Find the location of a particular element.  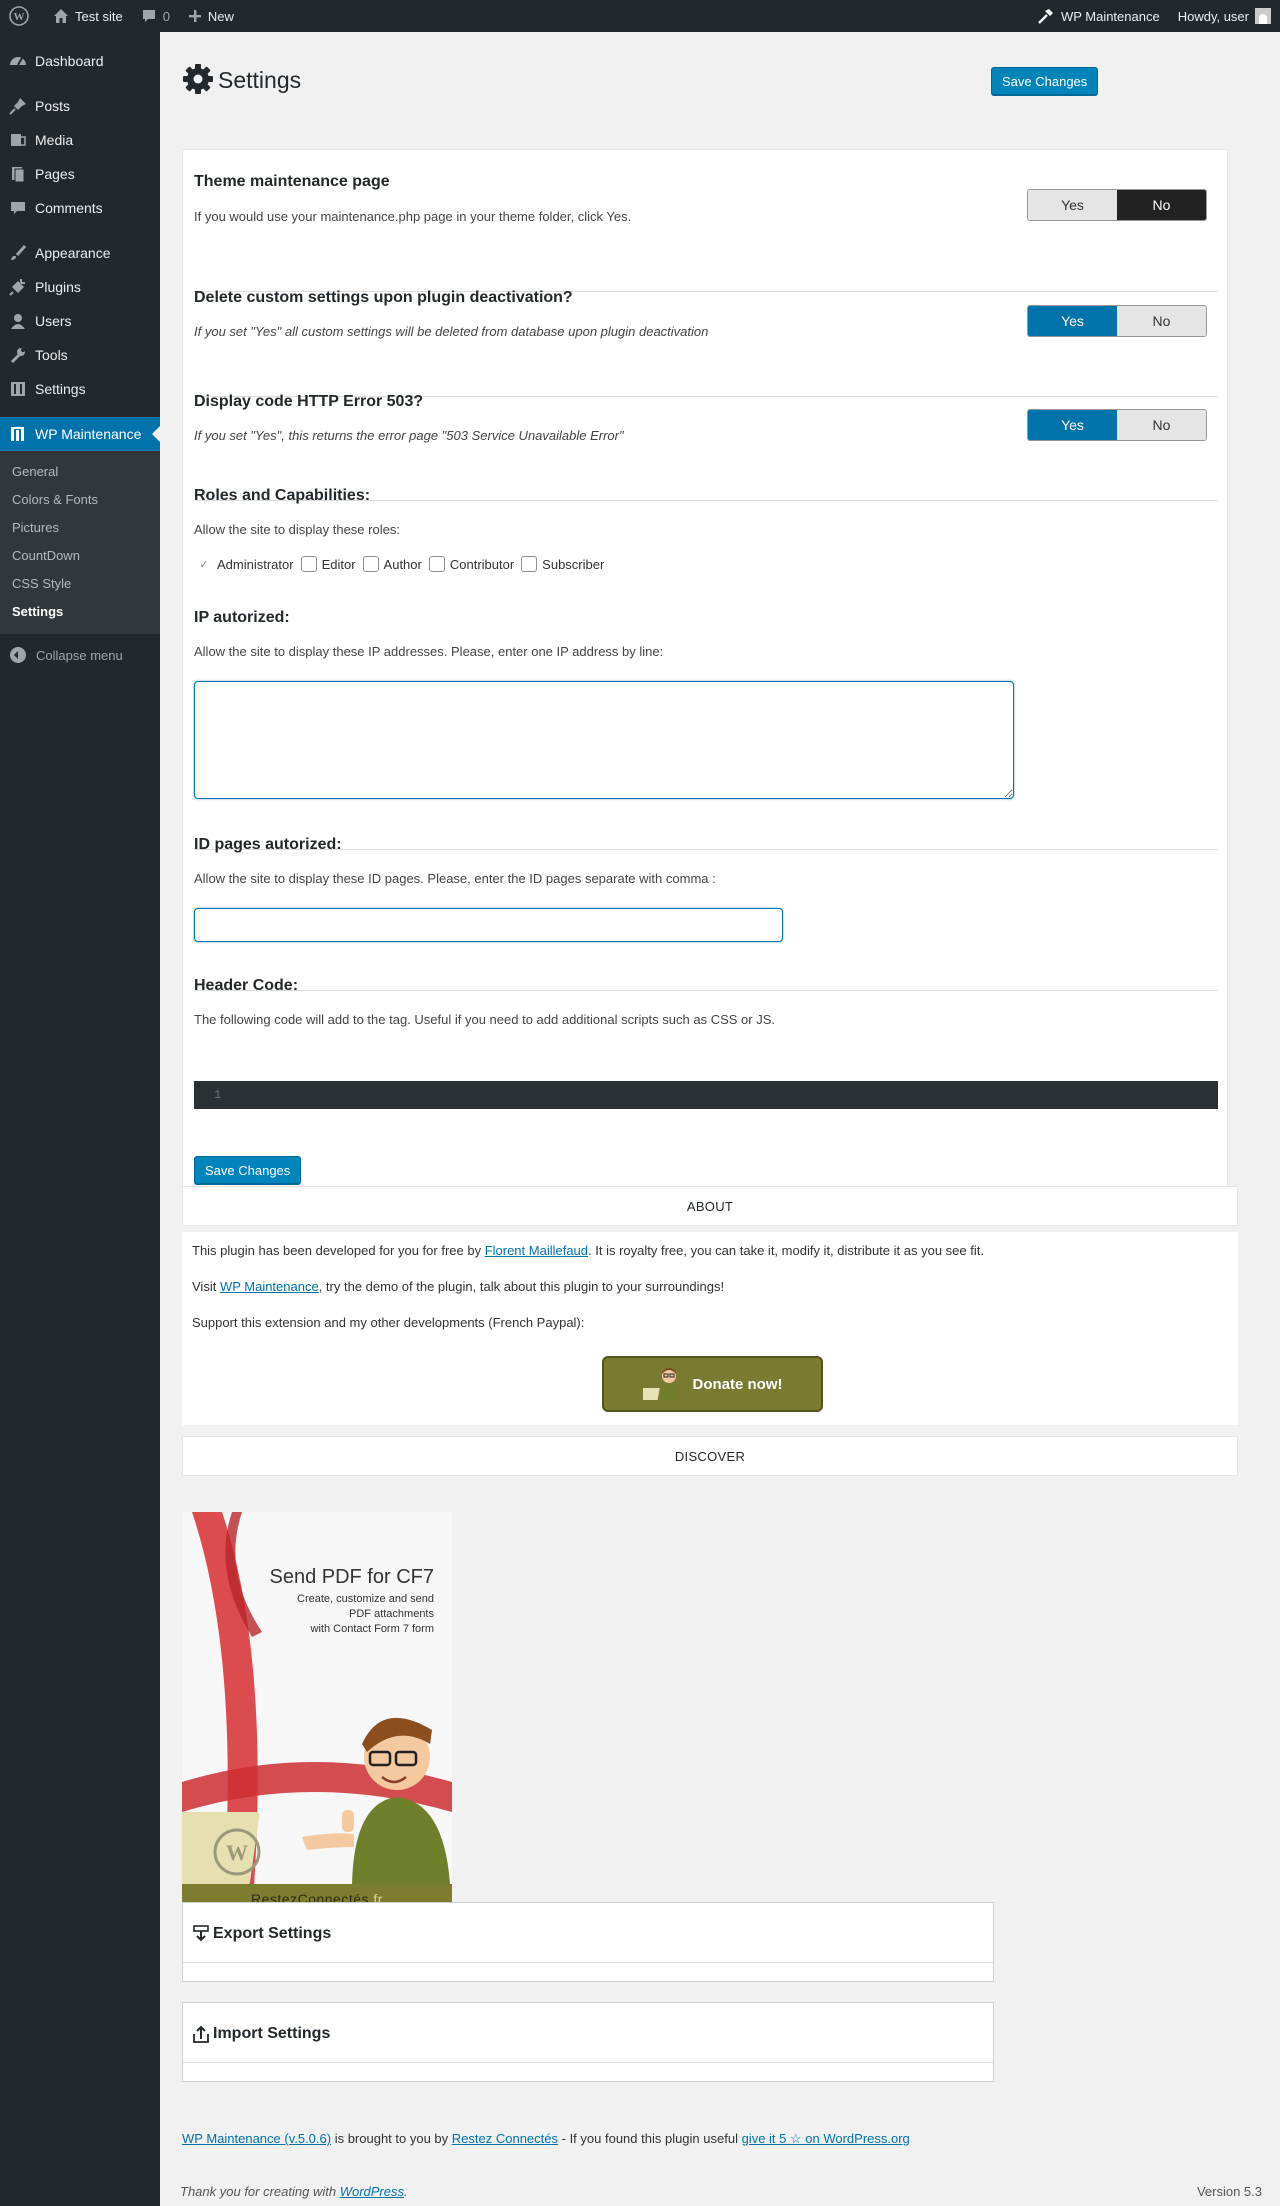

setting-description: Allow the site to display these roles: is located at coordinates (297, 529).